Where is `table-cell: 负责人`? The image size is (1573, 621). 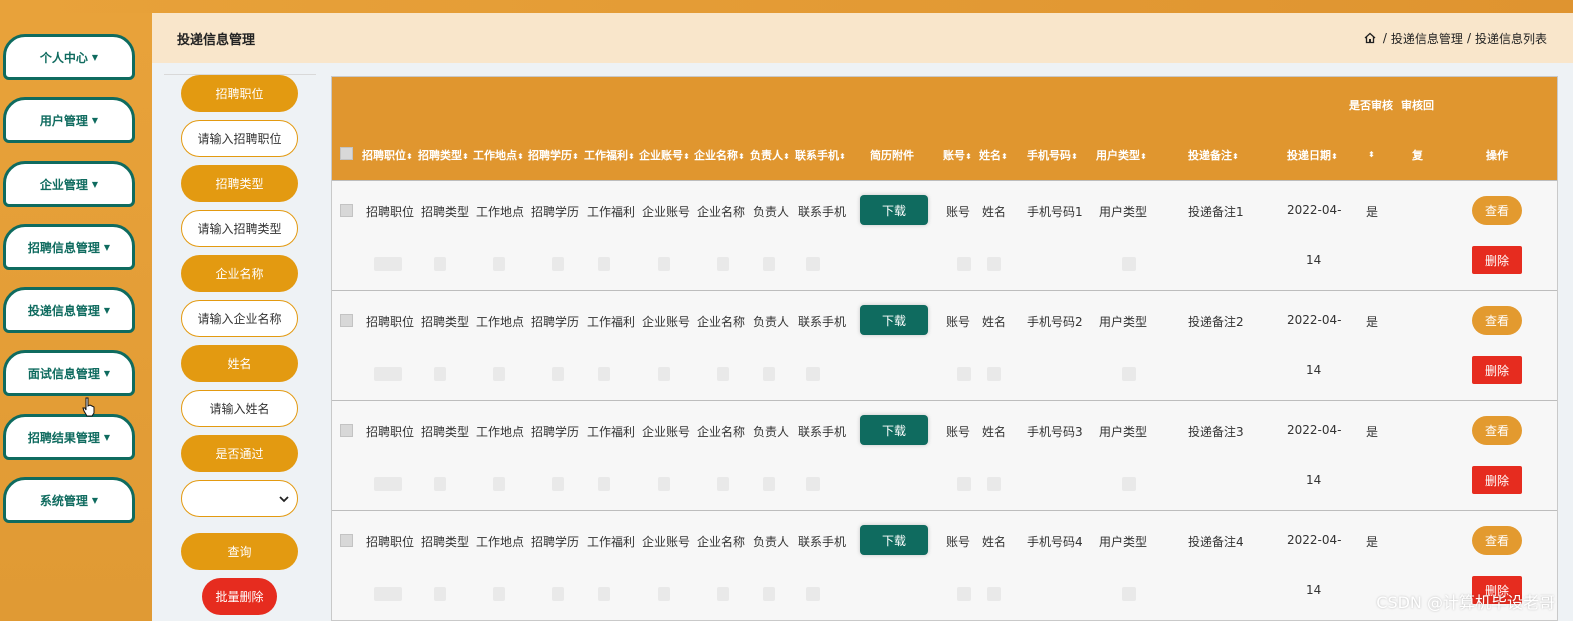
table-cell: 负责人 is located at coordinates (771, 322).